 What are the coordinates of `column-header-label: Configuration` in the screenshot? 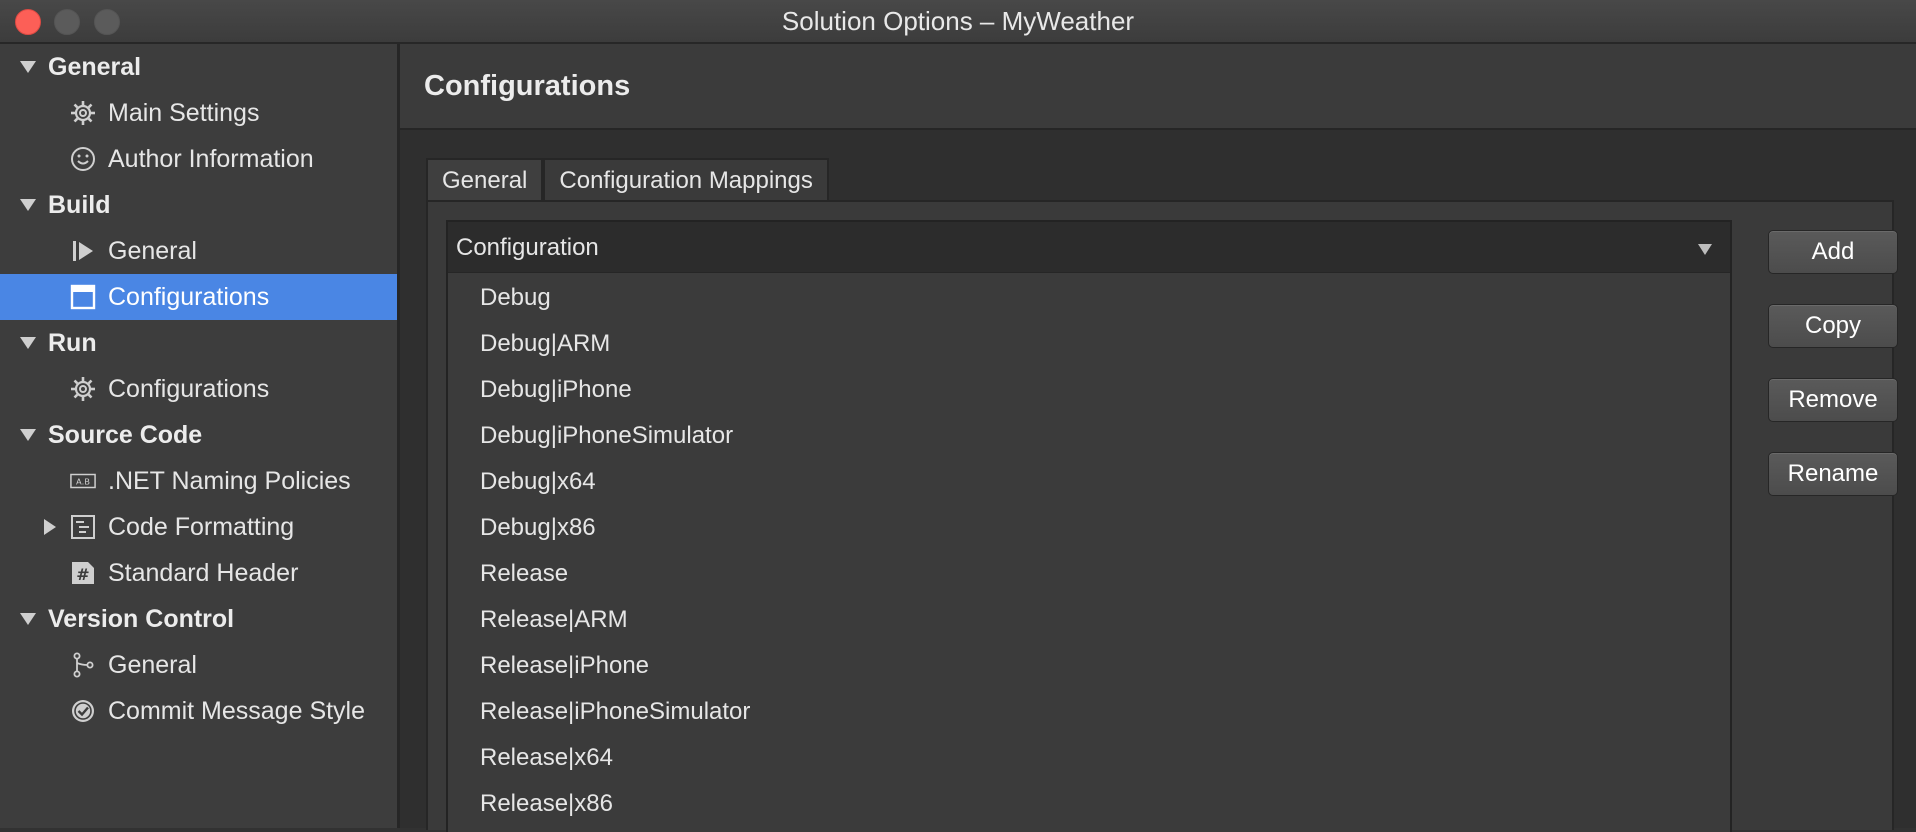 It's located at (527, 247).